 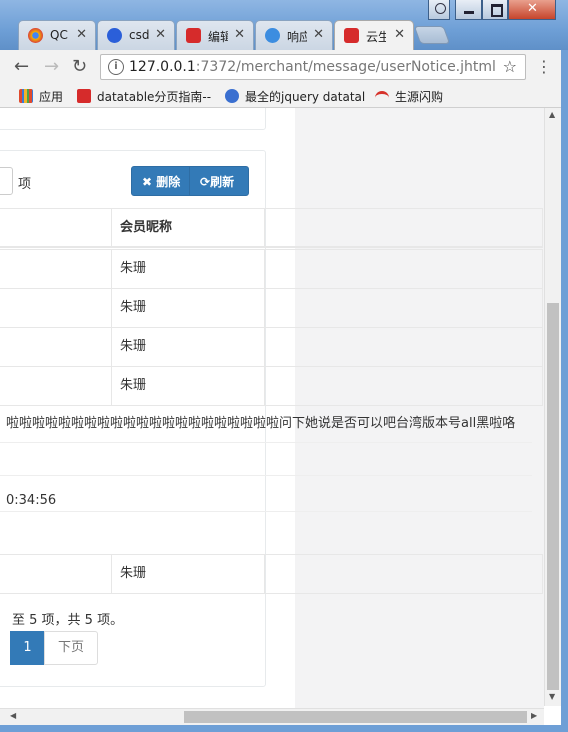 I want to click on profile-button, so click(x=439, y=10).